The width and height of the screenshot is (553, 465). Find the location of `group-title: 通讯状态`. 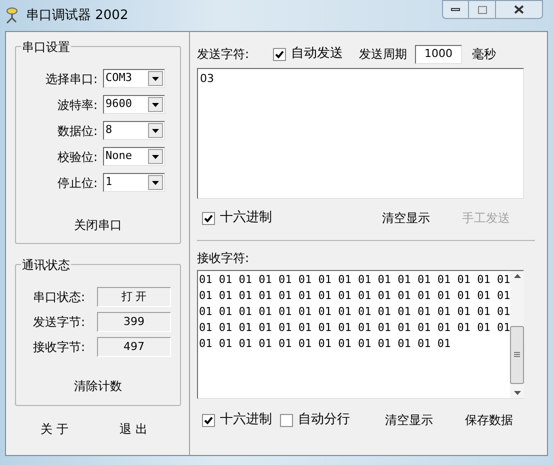

group-title: 通讯状态 is located at coordinates (46, 265).